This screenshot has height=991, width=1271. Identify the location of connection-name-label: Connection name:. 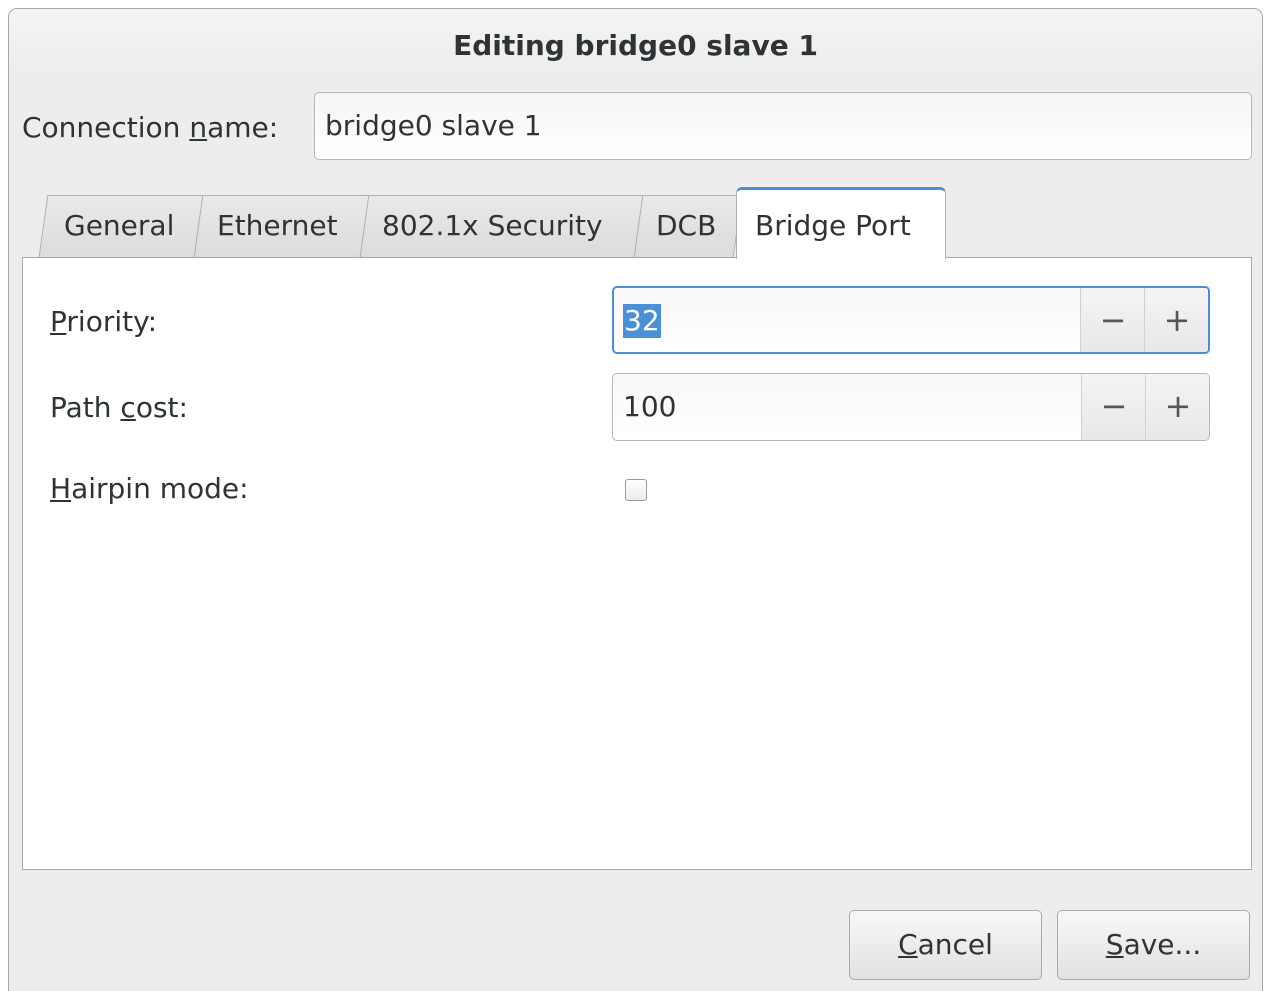
(150, 127).